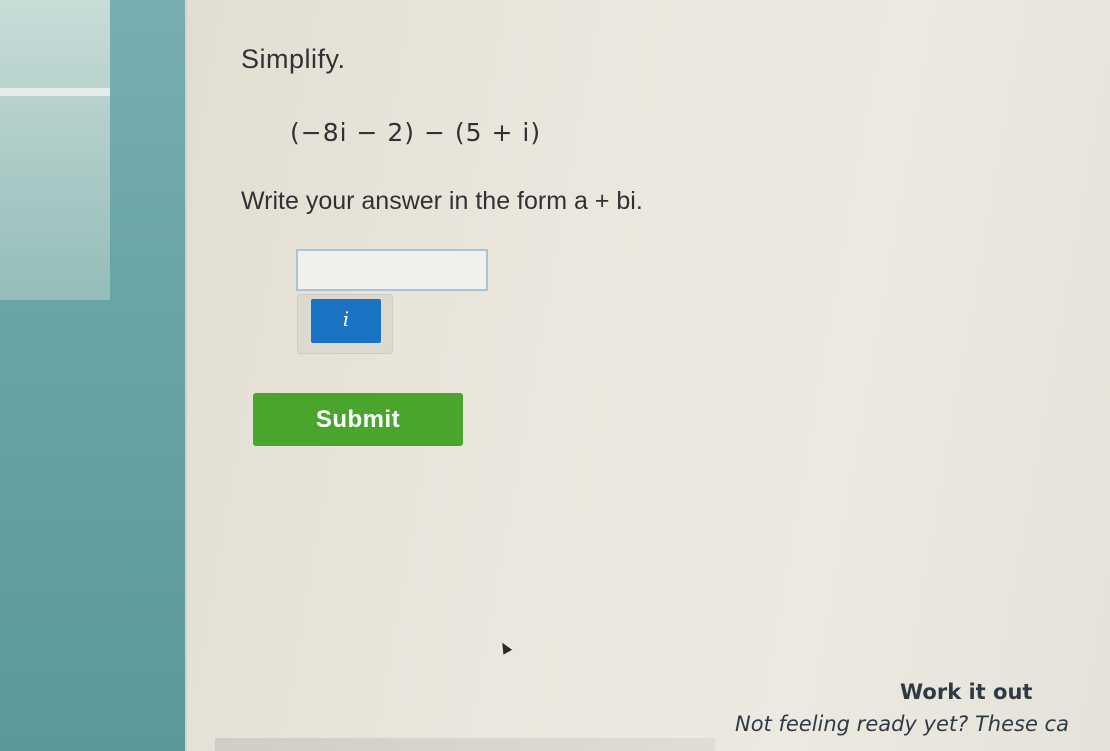  What do you see at coordinates (358, 419) in the screenshot?
I see `submit-button: Submit` at bounding box center [358, 419].